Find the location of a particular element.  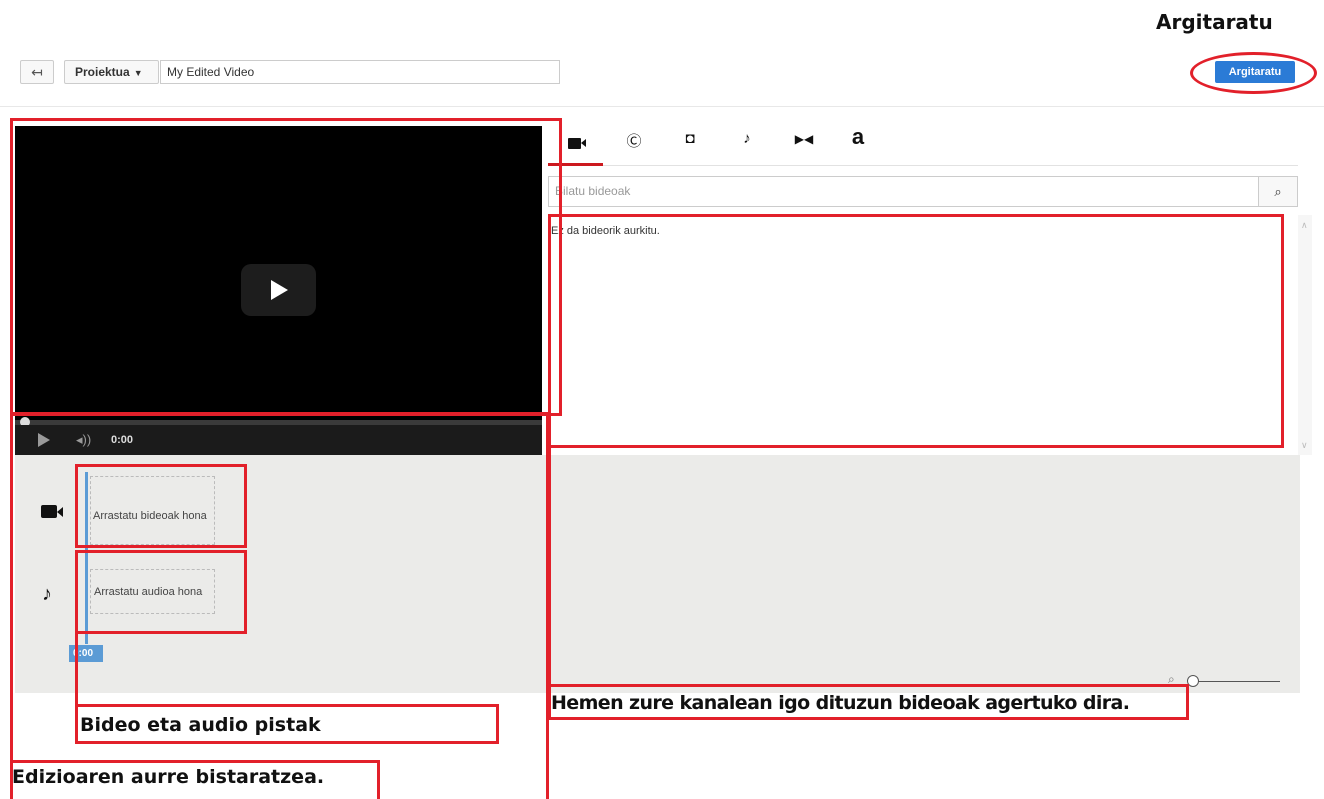

back-arrow-icon: ↤ is located at coordinates (37, 72).